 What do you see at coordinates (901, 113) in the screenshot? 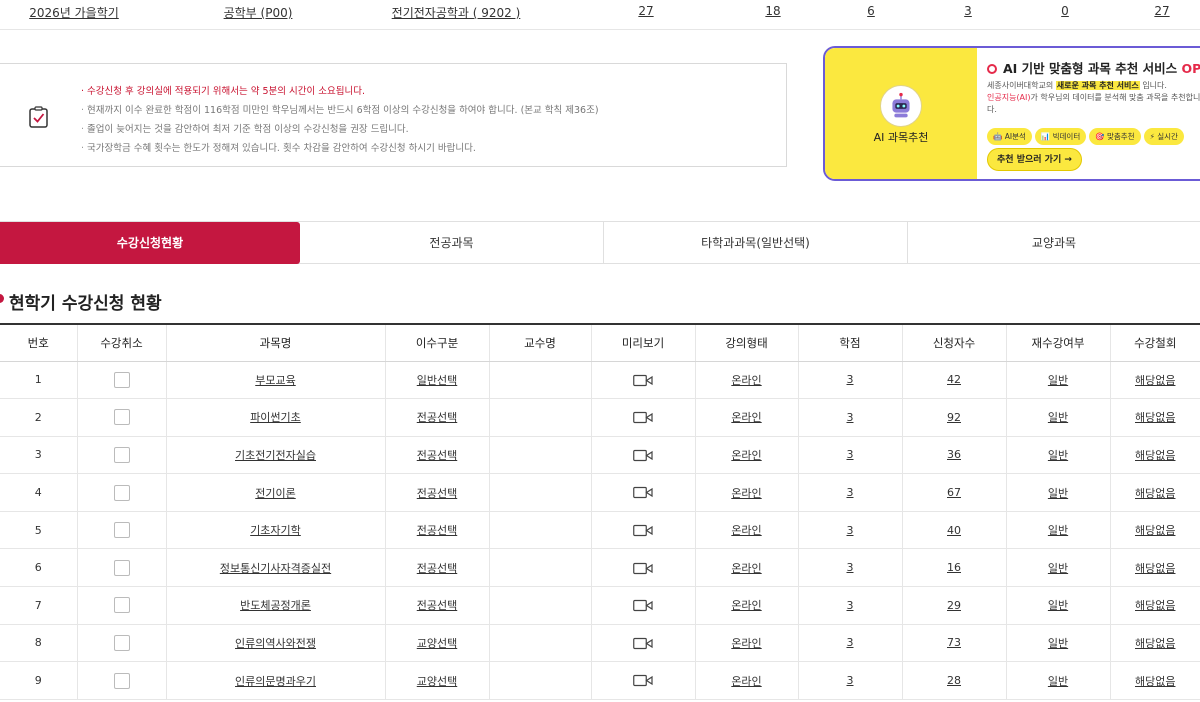
I see `ai-banner-left: AI 과목추천` at bounding box center [901, 113].